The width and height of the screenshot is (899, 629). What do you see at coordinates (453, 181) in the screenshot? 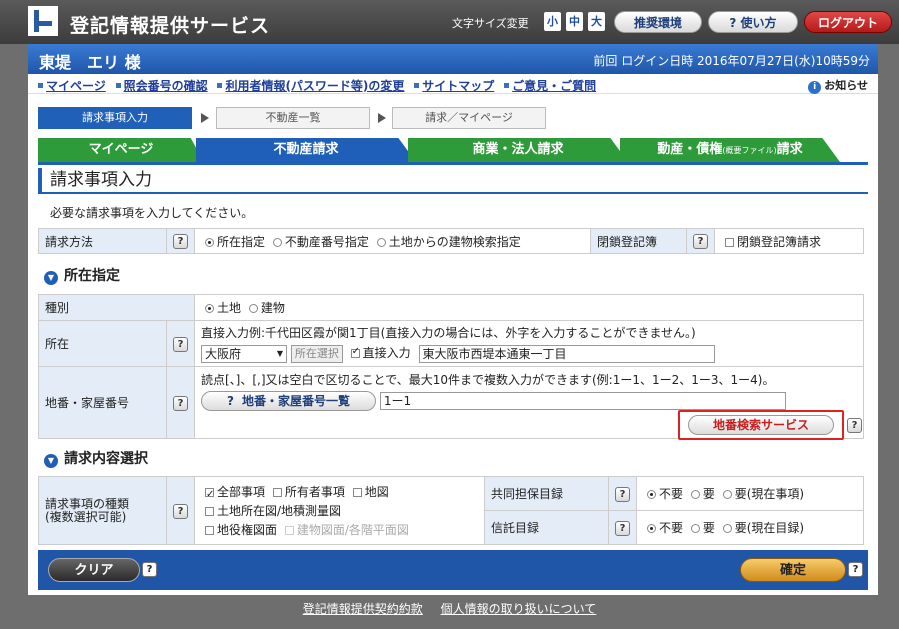
I see `page-title: 請求事項入力` at bounding box center [453, 181].